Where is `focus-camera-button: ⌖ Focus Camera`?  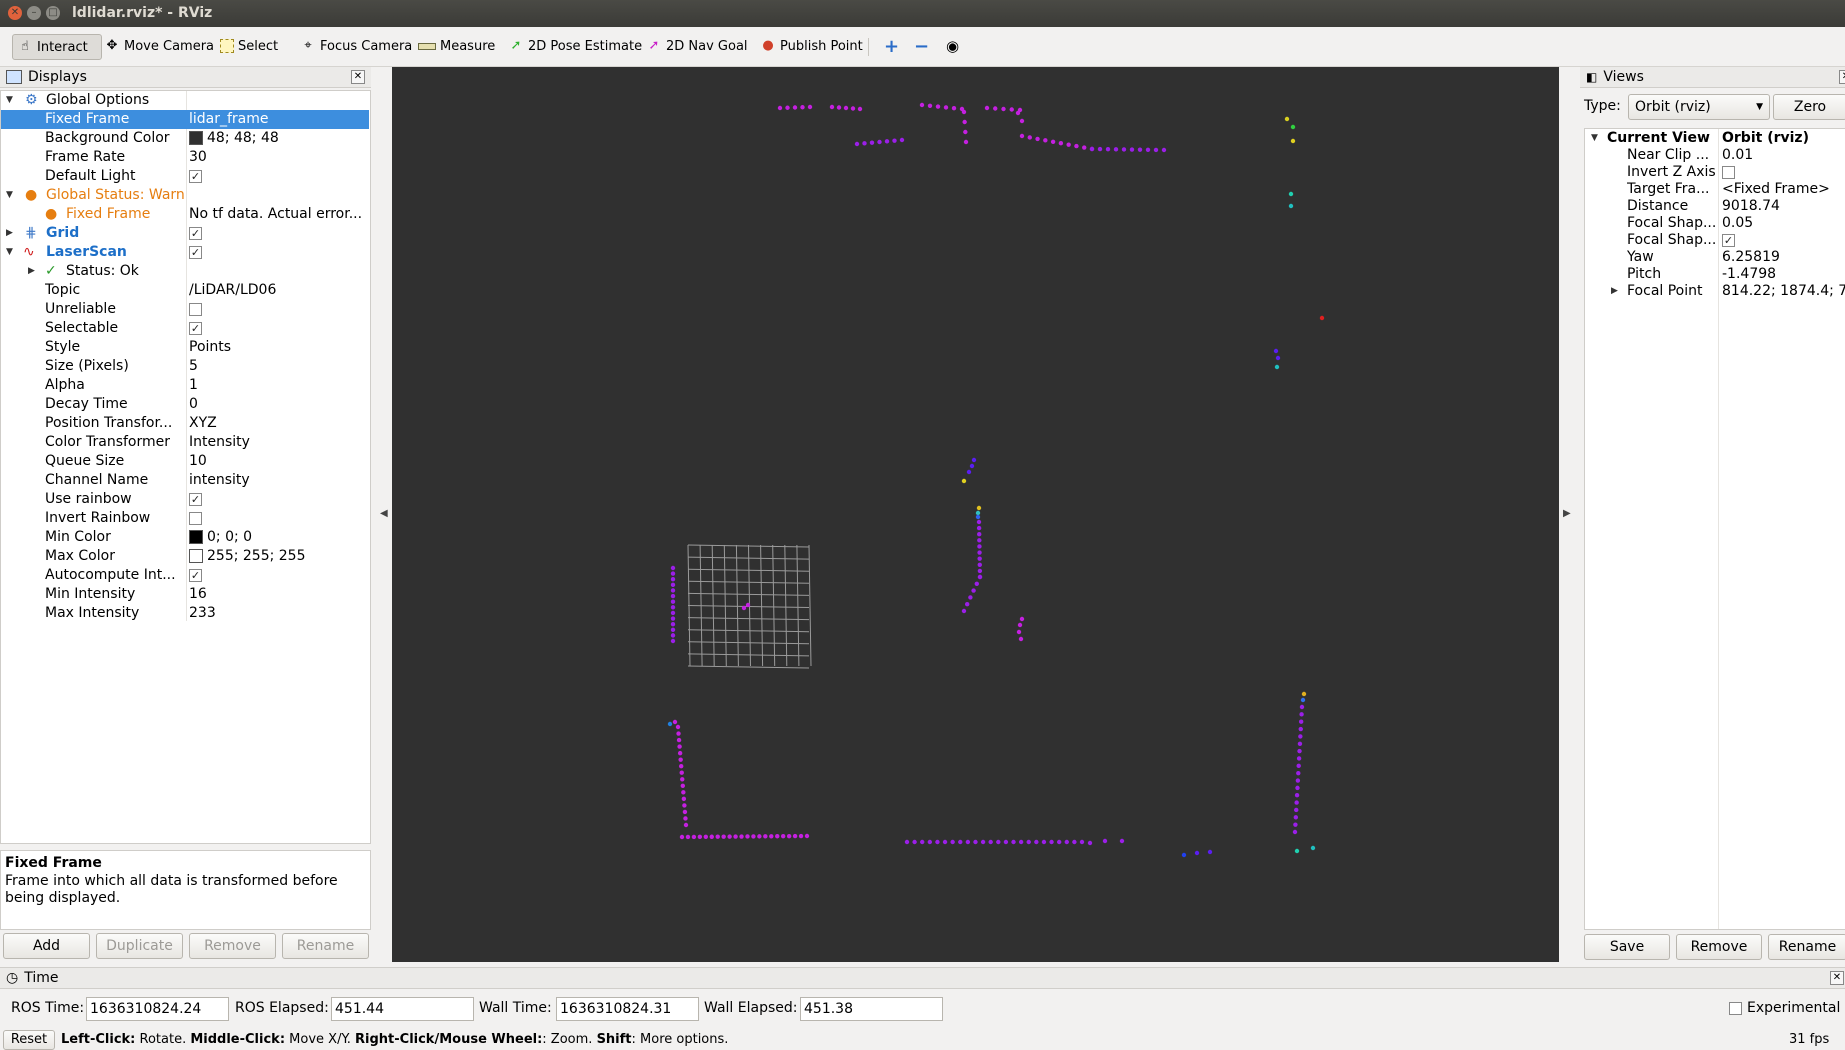
focus-camera-button: ⌖ Focus Camera is located at coordinates (356, 46).